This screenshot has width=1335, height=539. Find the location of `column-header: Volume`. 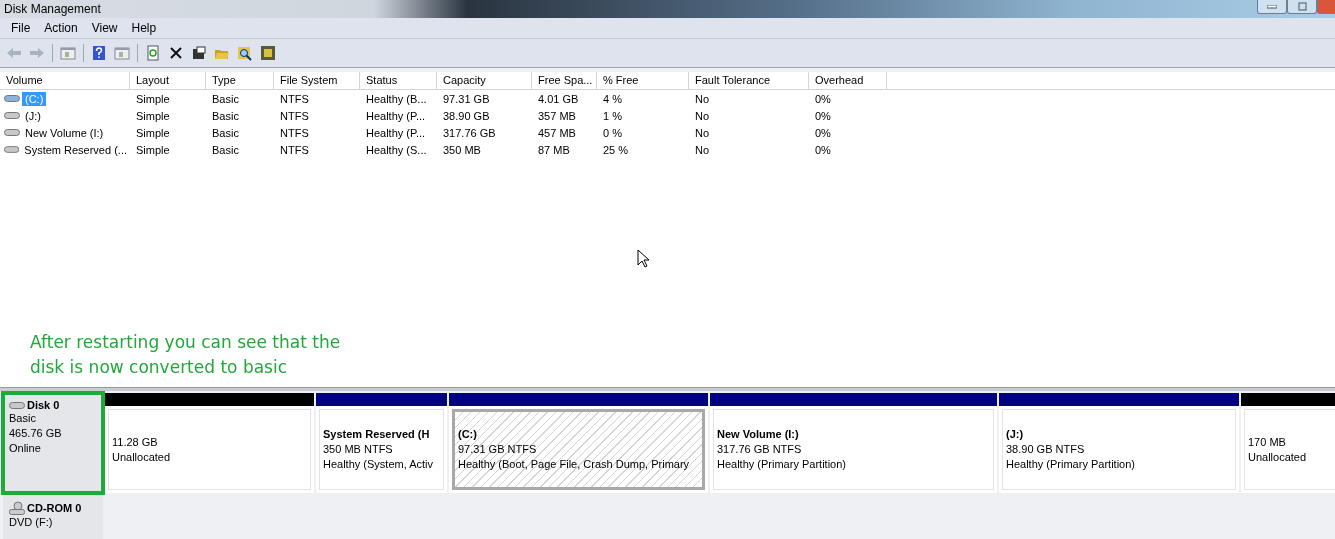

column-header: Volume is located at coordinates (65, 80).